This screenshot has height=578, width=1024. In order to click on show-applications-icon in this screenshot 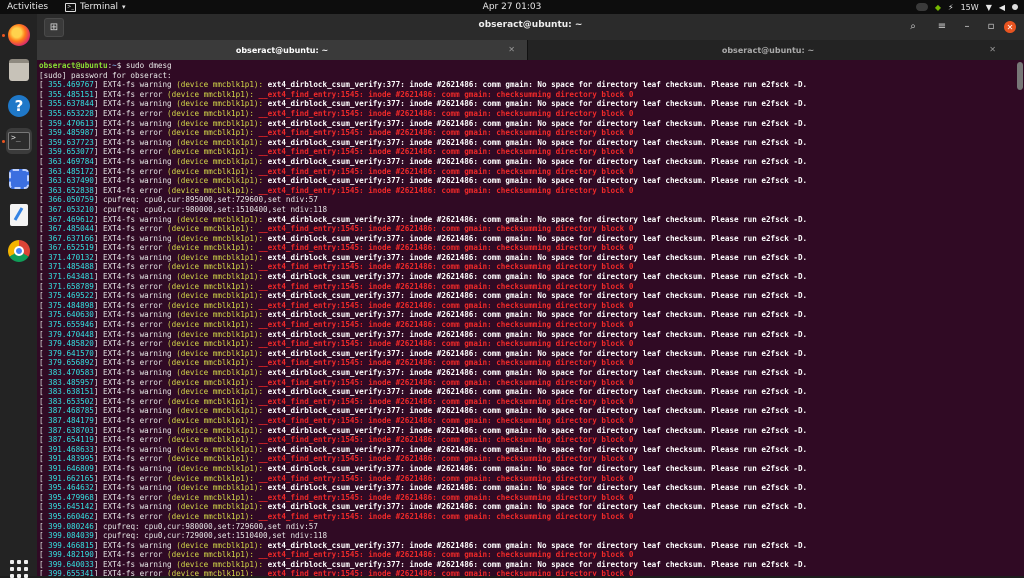, I will do `click(19, 569)`.